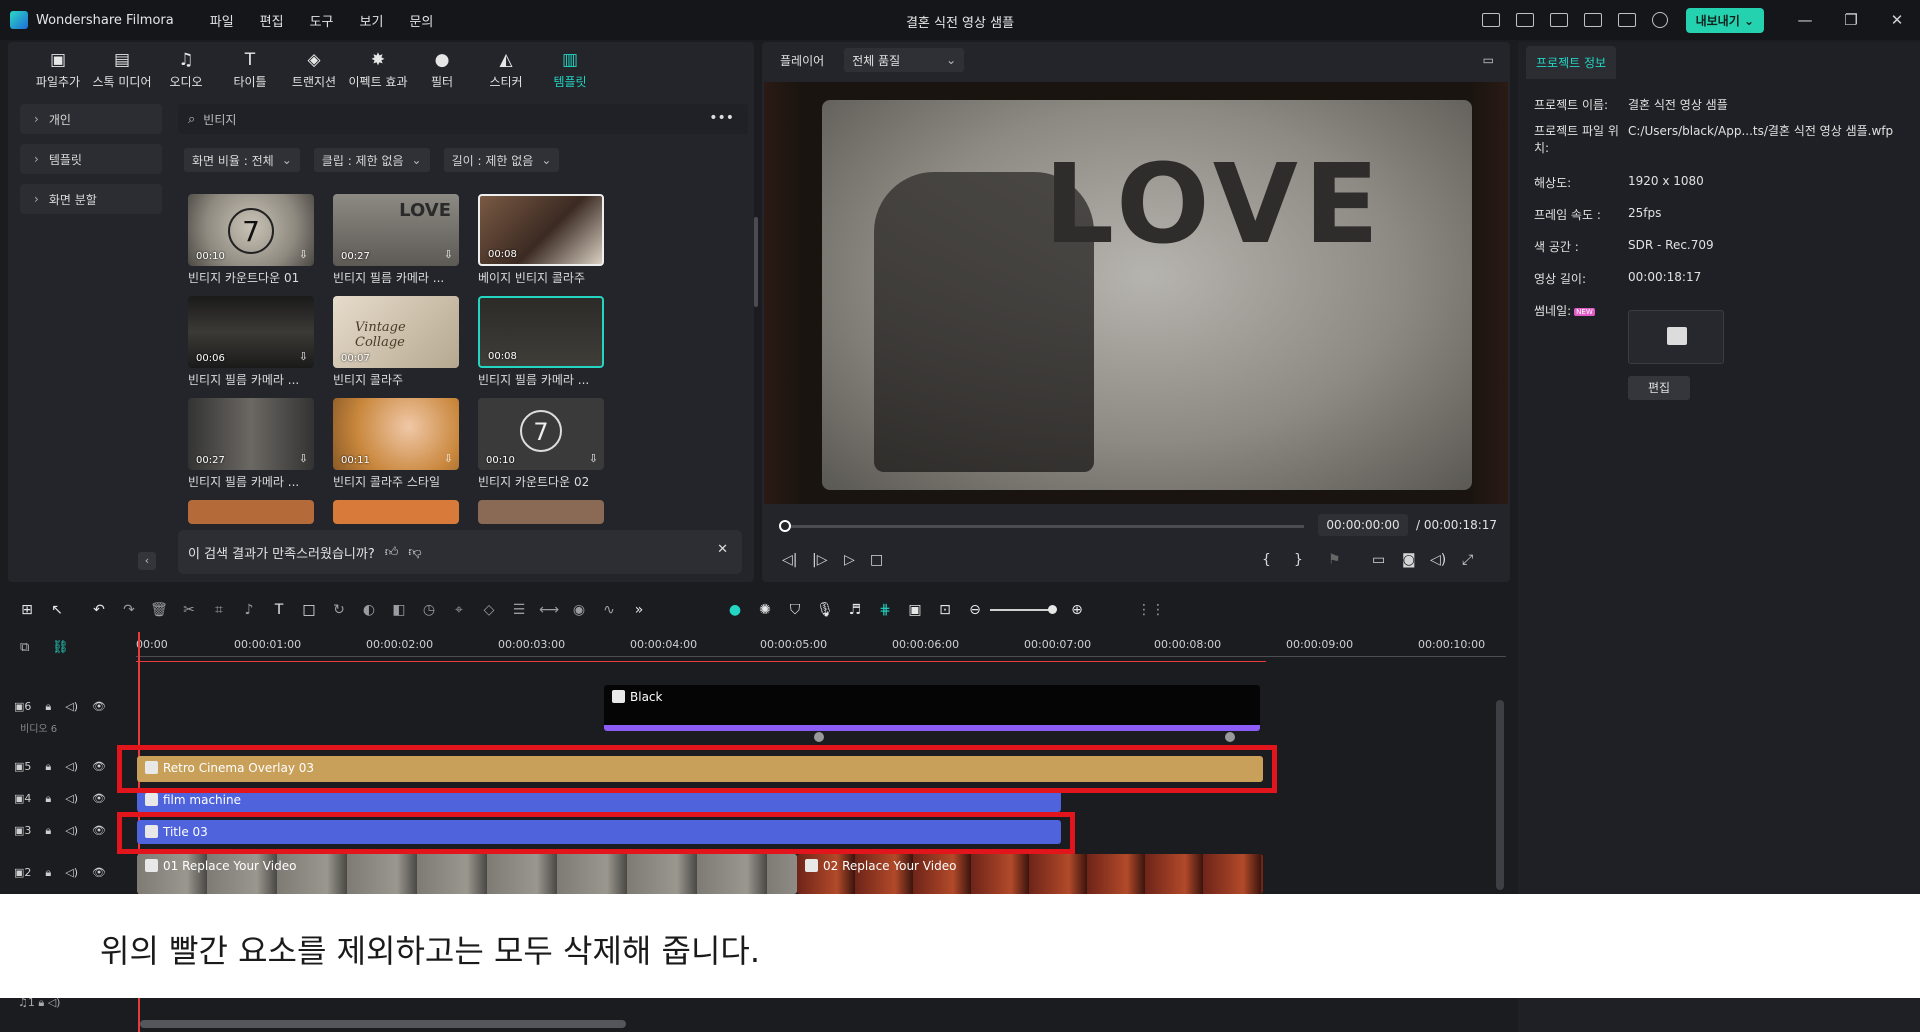  I want to click on search-bar: ⌕ 빈티지 •••, so click(463, 119).